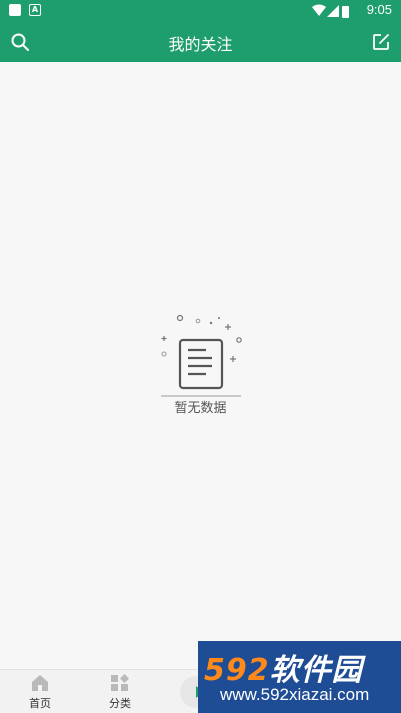 The width and height of the screenshot is (401, 713). I want to click on watermark: 592软件园 www.592xiazai.com, so click(299, 677).